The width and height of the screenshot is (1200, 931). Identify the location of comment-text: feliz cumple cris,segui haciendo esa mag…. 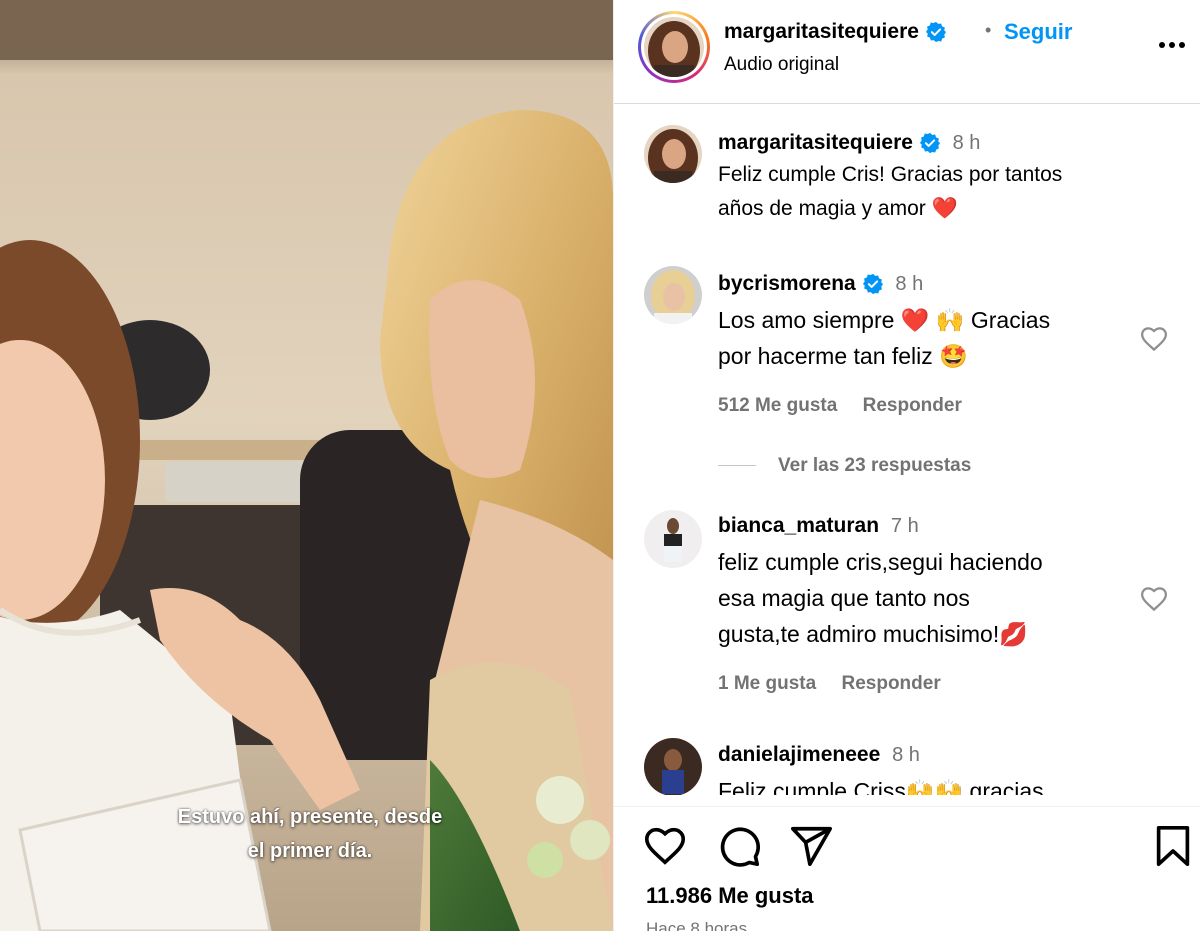
(918, 598).